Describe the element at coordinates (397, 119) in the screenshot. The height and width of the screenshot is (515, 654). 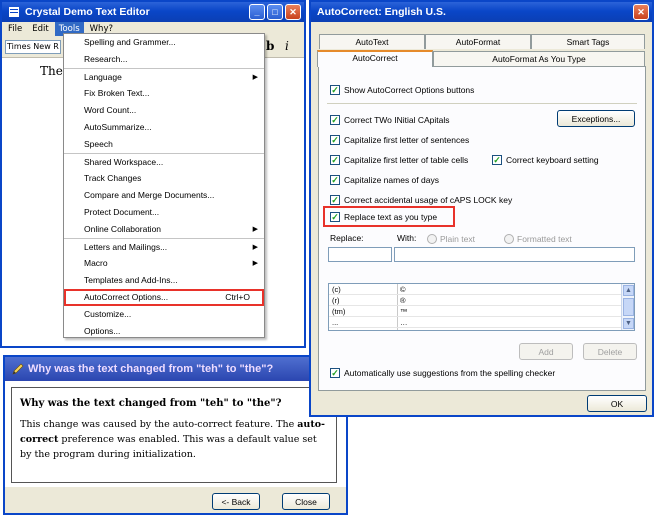
I see `two-initial-caps-label: Correct TWo INitial CApitals` at that location.